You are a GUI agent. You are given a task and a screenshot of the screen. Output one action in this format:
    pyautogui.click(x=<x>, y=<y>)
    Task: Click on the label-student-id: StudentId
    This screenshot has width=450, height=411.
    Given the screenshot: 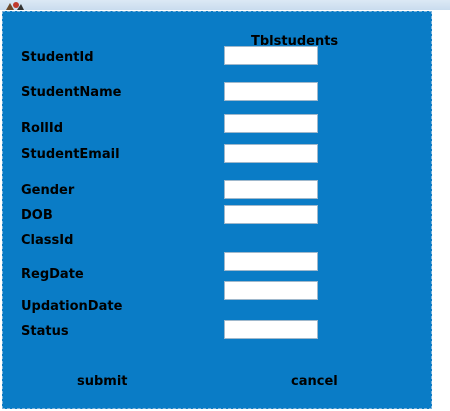 What is the action you would take?
    pyautogui.click(x=57, y=57)
    